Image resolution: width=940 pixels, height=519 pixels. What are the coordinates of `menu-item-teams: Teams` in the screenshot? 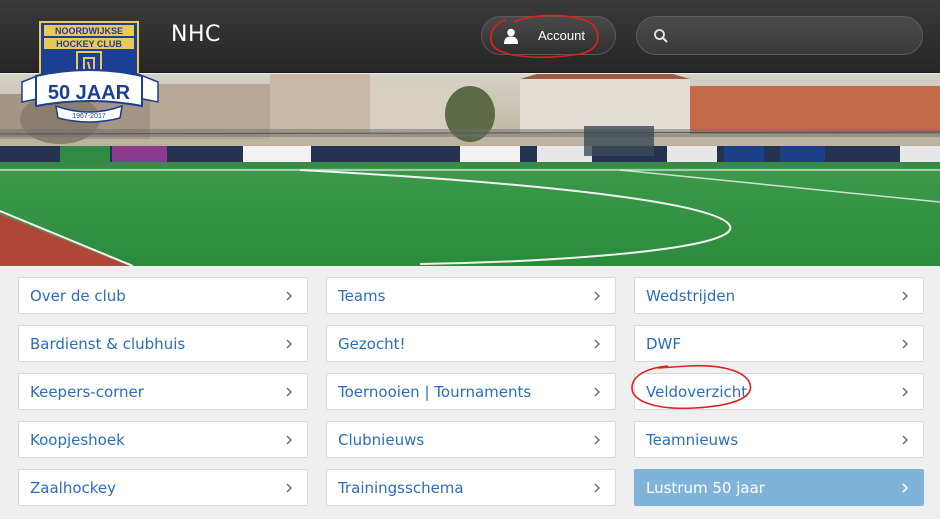 It's located at (471, 295).